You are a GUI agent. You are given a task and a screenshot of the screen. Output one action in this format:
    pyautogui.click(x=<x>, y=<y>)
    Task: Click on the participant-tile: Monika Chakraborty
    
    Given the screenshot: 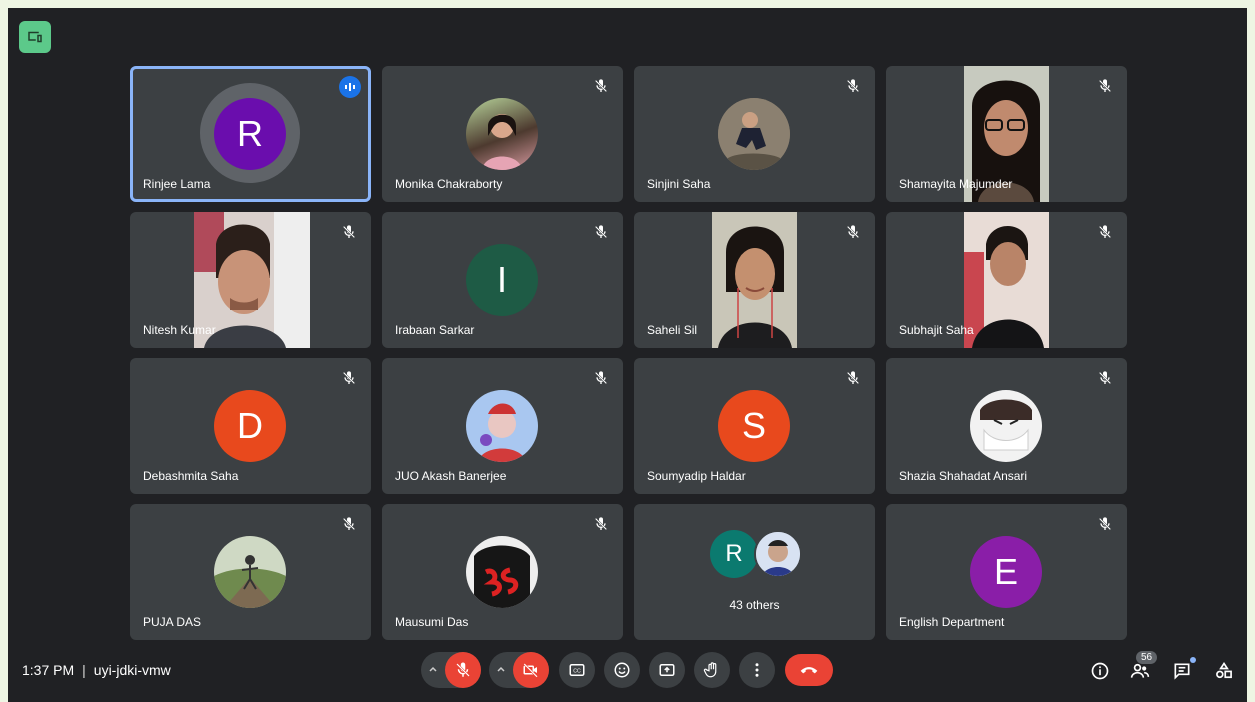 What is the action you would take?
    pyautogui.click(x=502, y=134)
    